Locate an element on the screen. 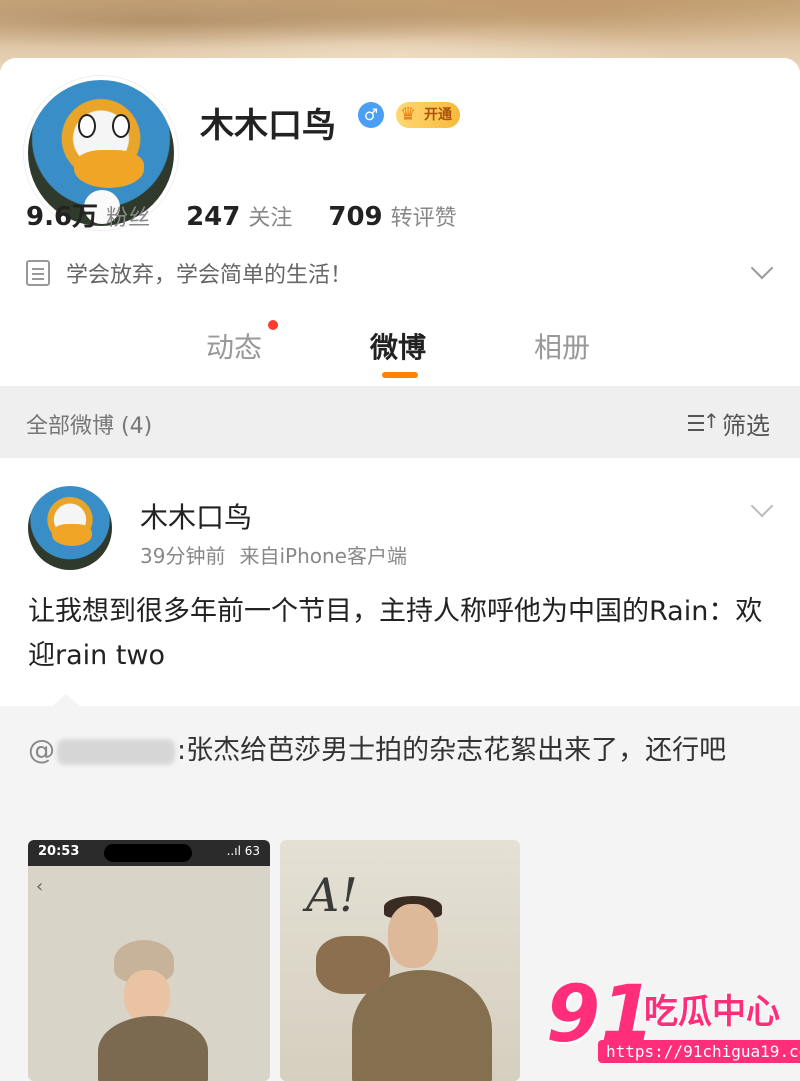 The height and width of the screenshot is (1081, 800). profile-stats: 9.6万 粉丝 247 关注 709 转评赞 is located at coordinates (241, 214).